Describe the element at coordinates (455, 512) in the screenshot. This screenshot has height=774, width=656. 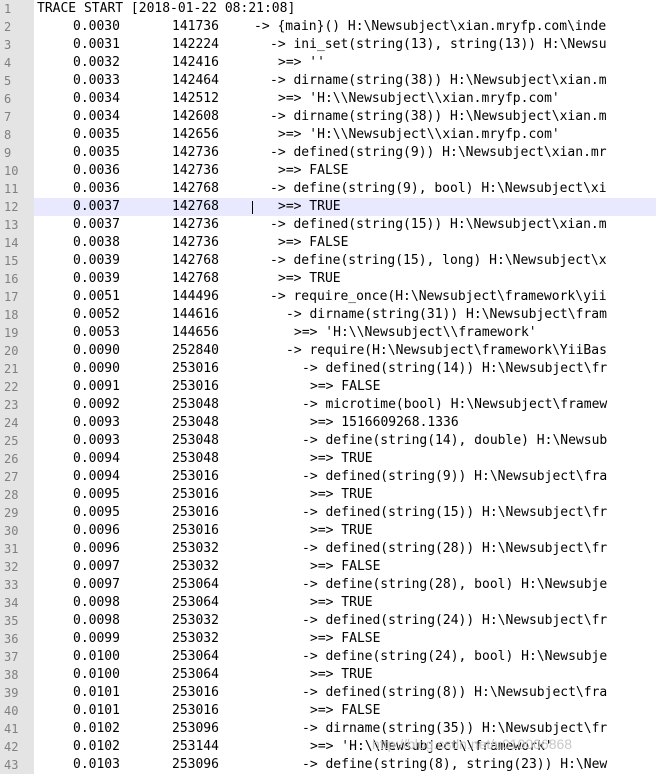
I see `call-text: -> defined(string(15)) H:\Newsubject\fr` at that location.